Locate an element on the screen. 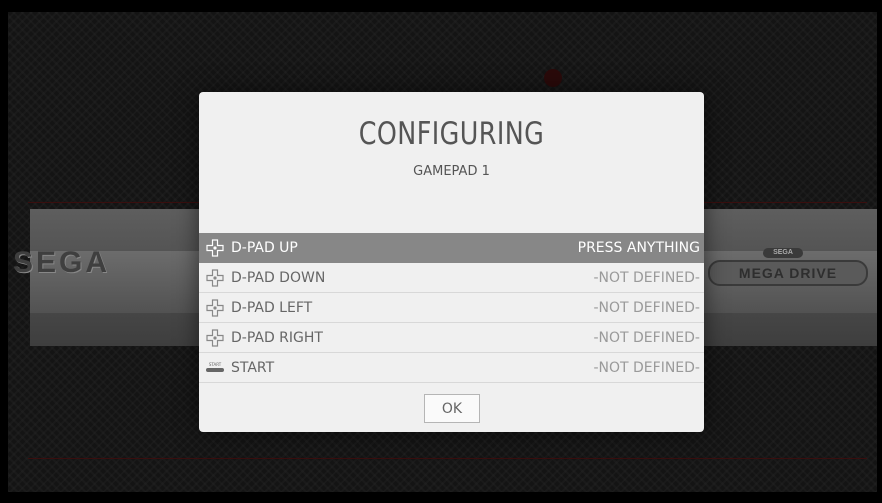 This screenshot has width=882, height=503. input-label: D-PAD UP is located at coordinates (264, 247).